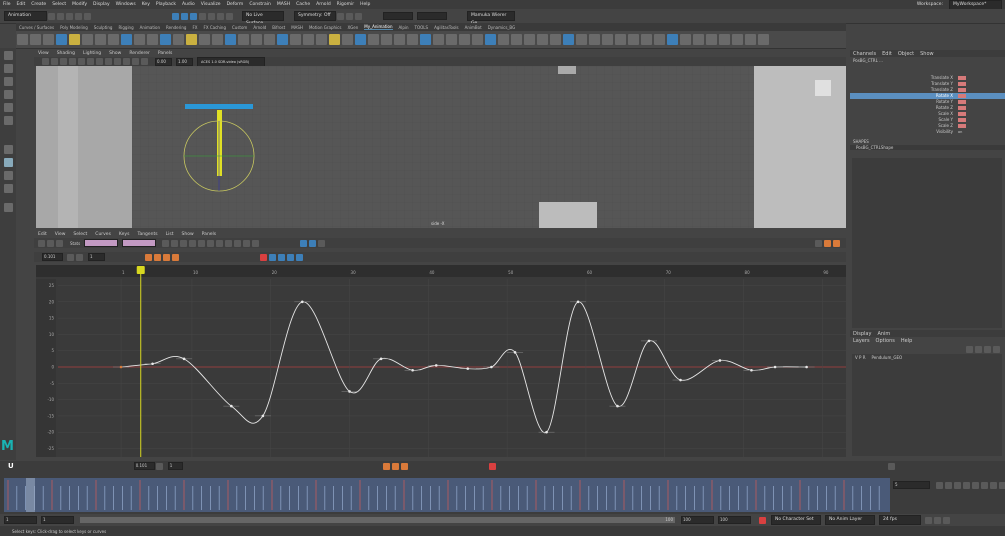 The image size is (1005, 536). I want to click on render-settings-icon, so click(358, 16).